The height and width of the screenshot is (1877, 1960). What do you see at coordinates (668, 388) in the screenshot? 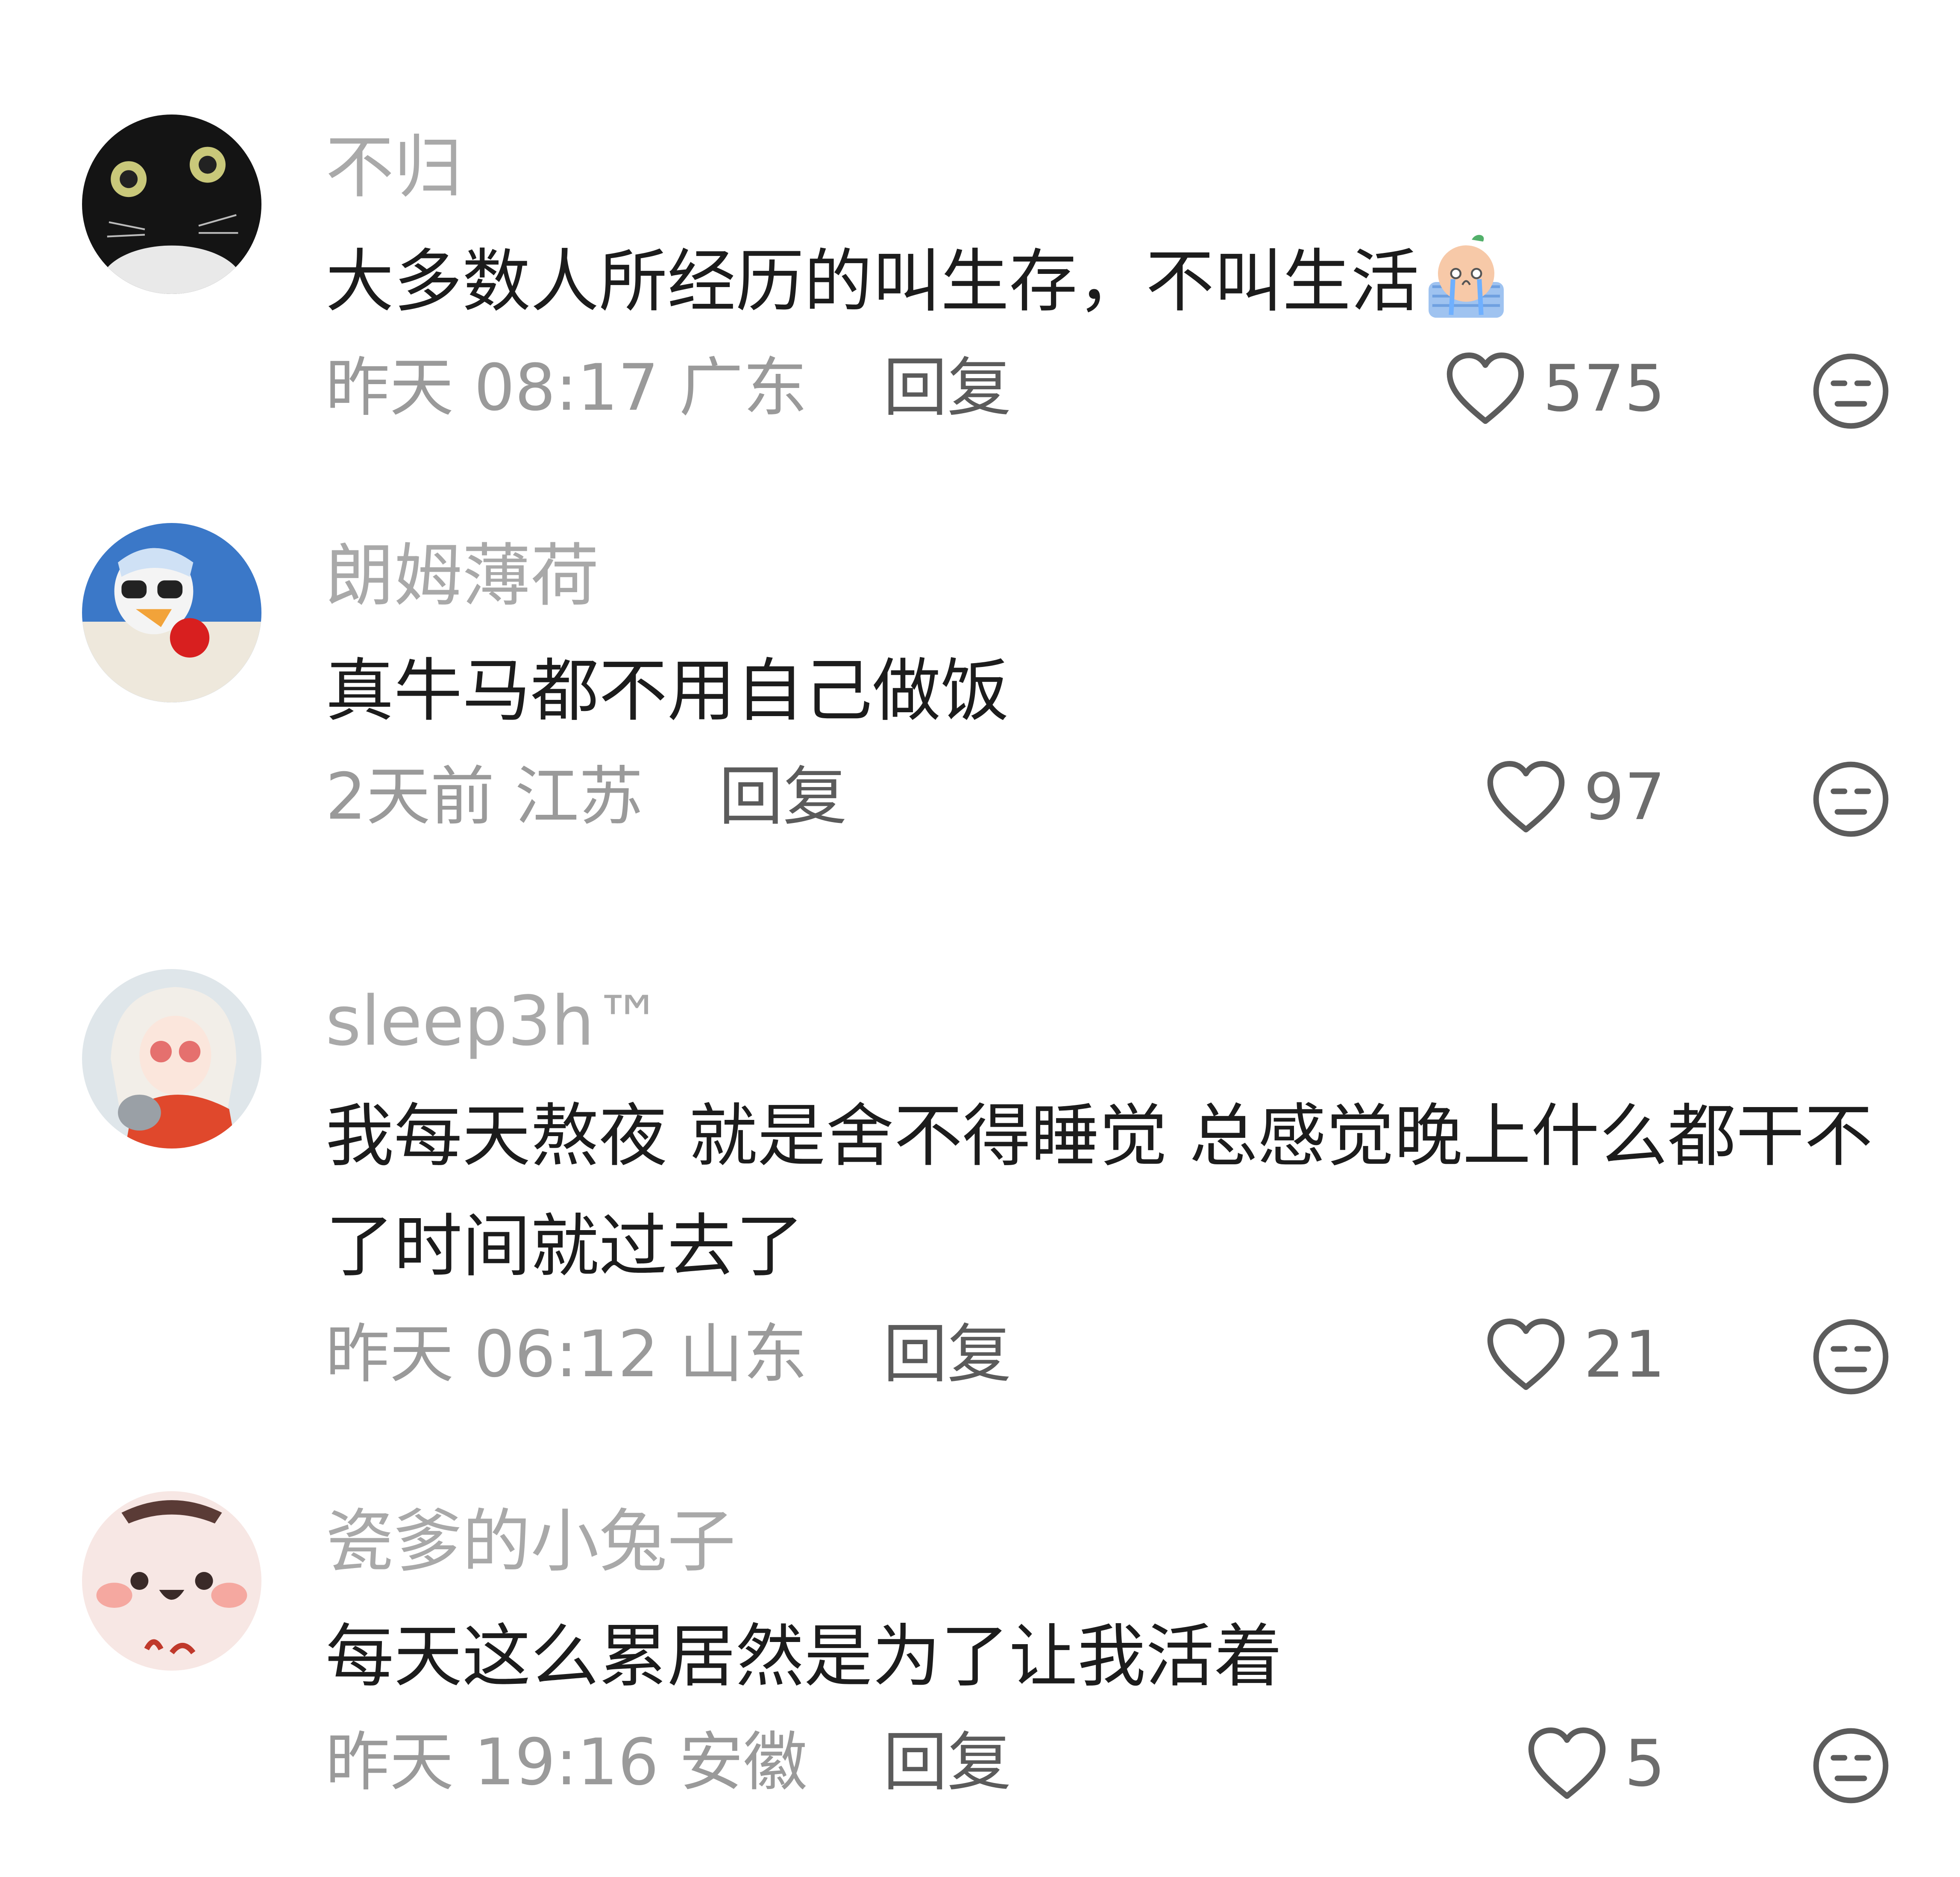
I see `comment-meta: 昨天 08:17 广东 回复` at bounding box center [668, 388].